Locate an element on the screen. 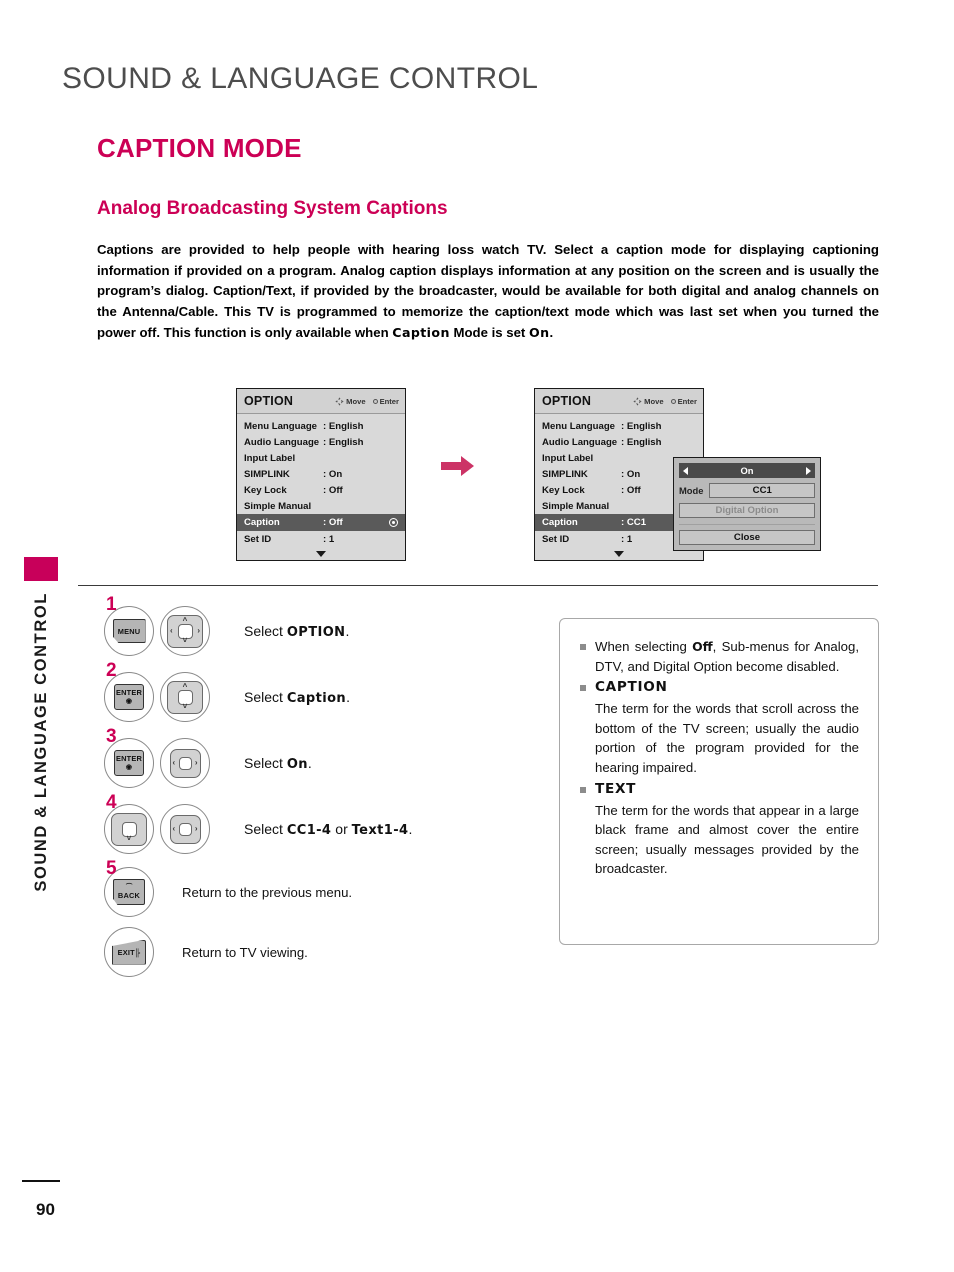 Image resolution: width=954 pixels, height=1272 pixels. dpad-button-updown: ^ ˅ is located at coordinates (185, 697).